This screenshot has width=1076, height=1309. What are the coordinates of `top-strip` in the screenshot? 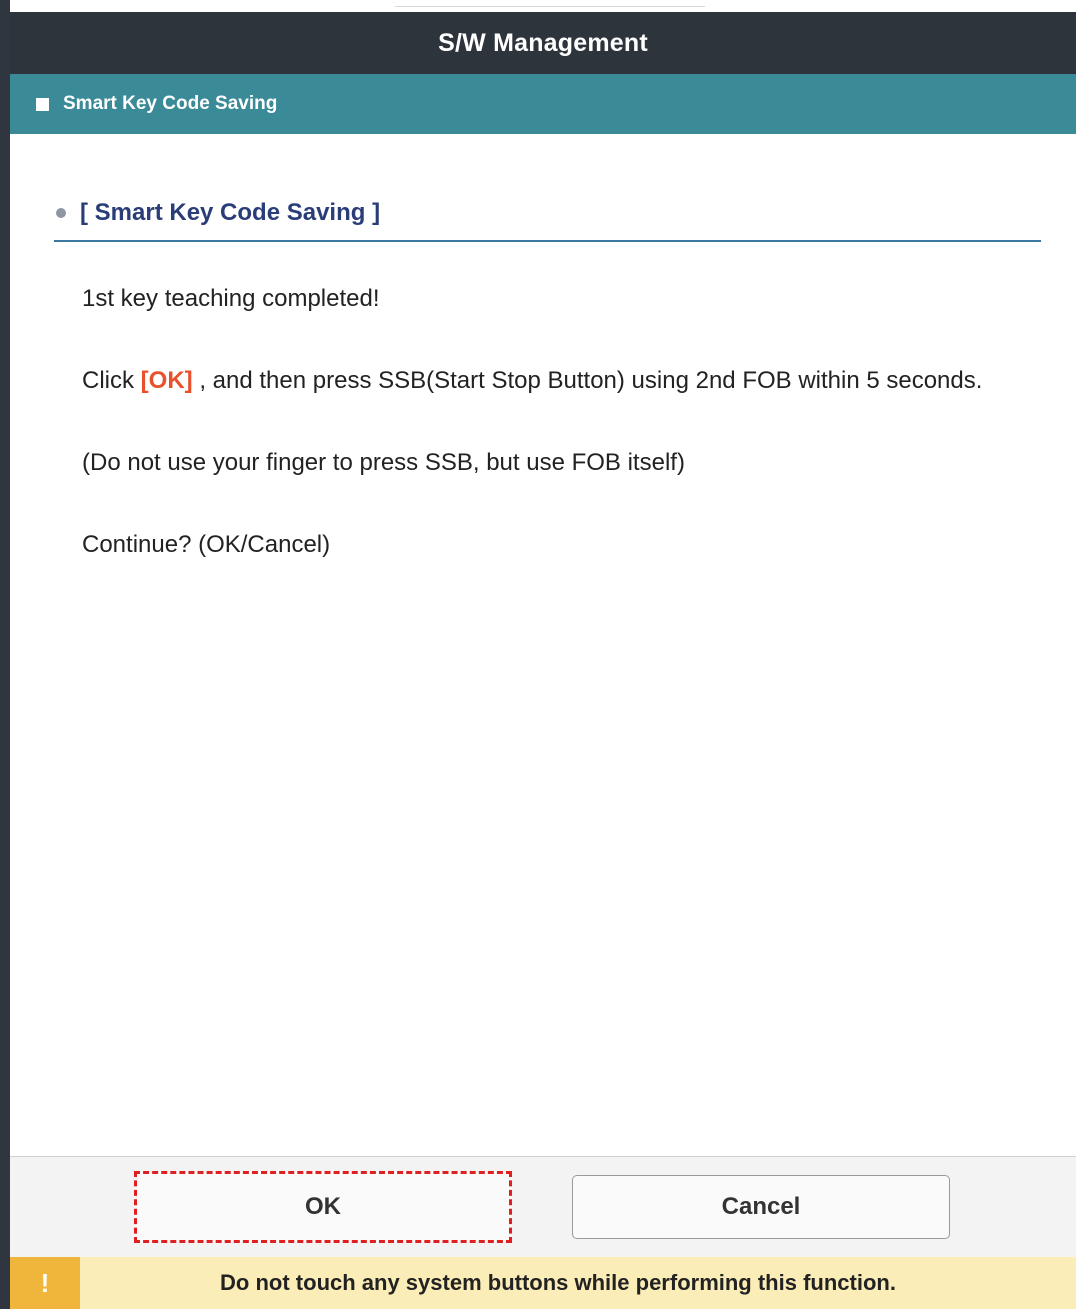 It's located at (543, 6).